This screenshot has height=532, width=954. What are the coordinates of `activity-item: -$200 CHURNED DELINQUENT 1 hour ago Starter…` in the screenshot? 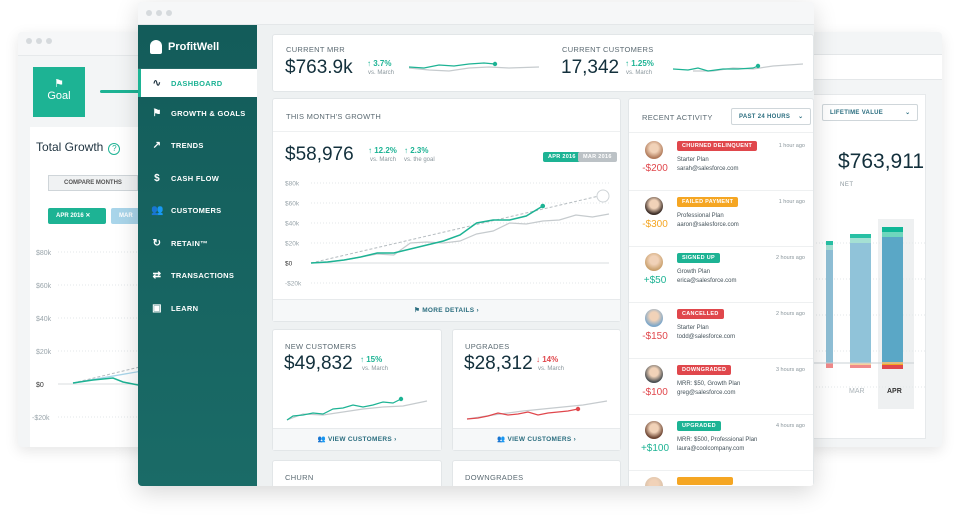 It's located at (721, 162).